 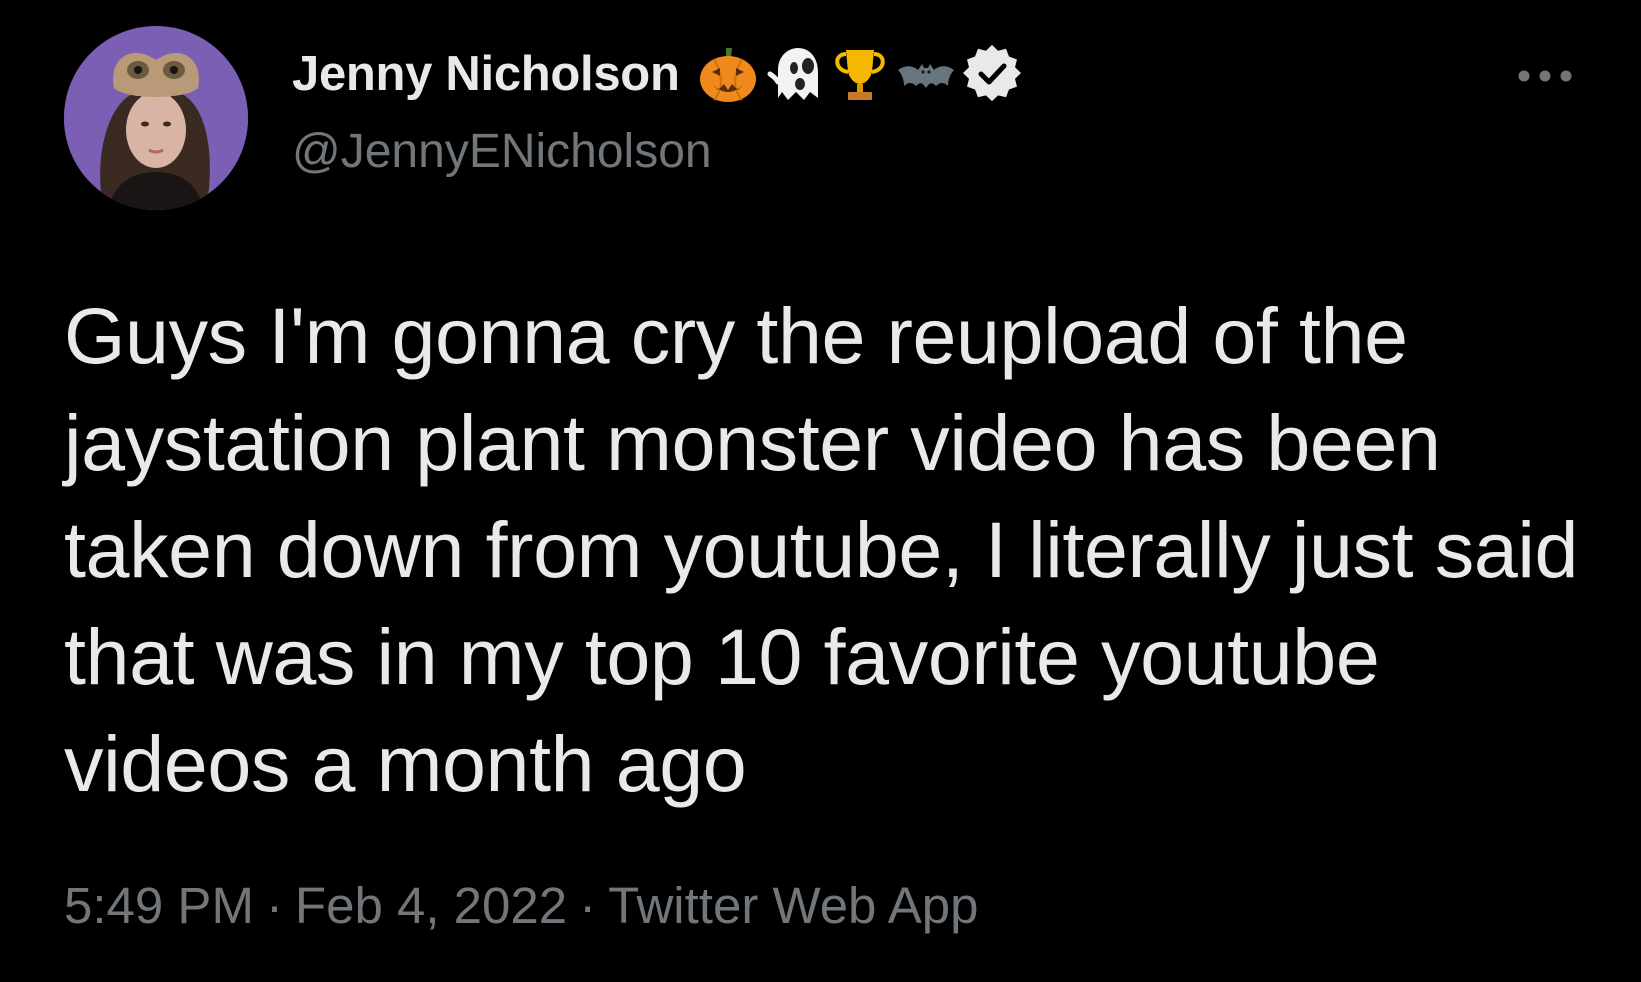 I want to click on avatar, so click(x=156, y=118).